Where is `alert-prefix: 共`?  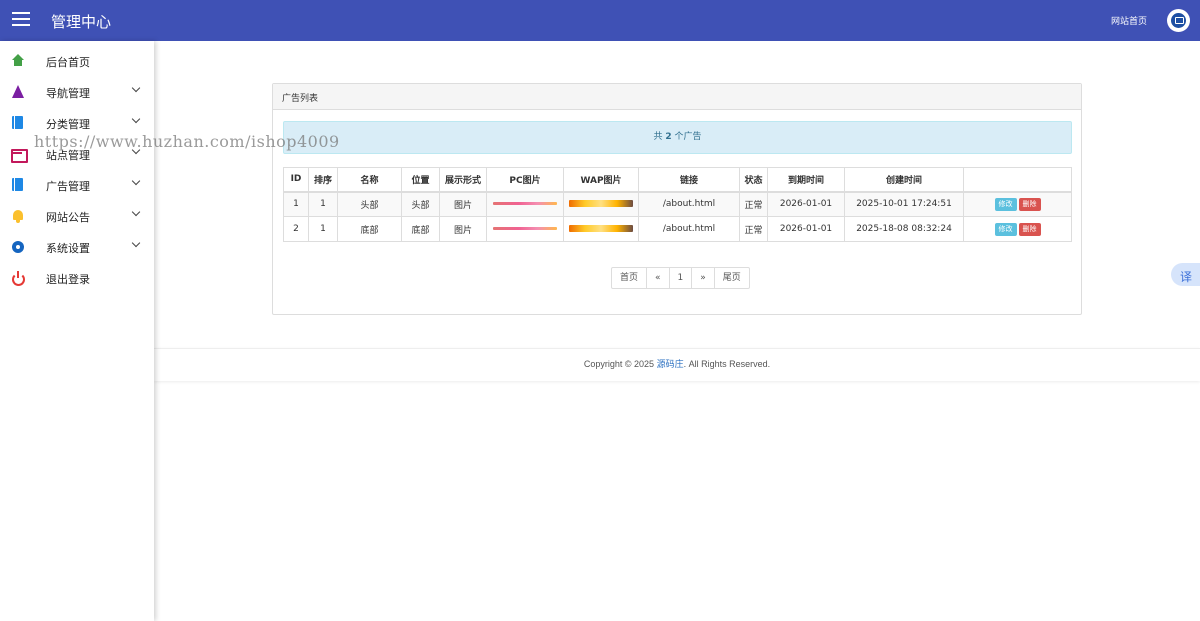 alert-prefix: 共 is located at coordinates (658, 137).